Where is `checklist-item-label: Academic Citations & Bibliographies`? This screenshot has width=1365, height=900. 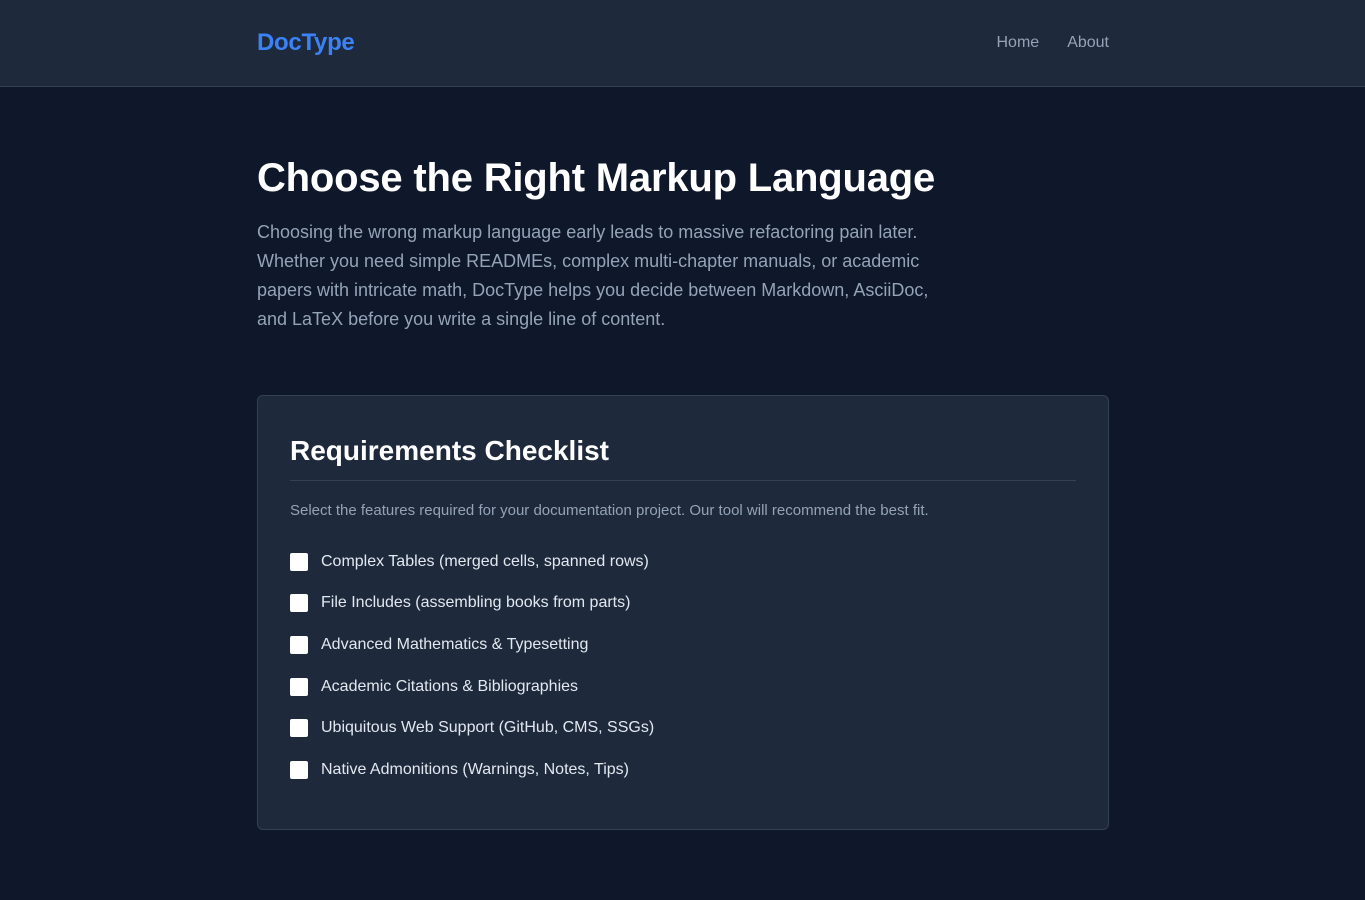 checklist-item-label: Academic Citations & Bibliographies is located at coordinates (450, 686).